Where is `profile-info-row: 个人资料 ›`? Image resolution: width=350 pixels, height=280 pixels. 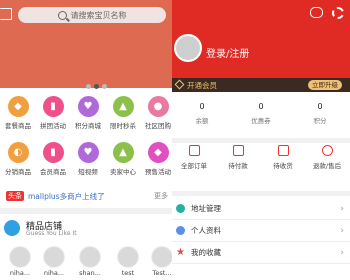
profile-info-row: 个人资料 › is located at coordinates (261, 231).